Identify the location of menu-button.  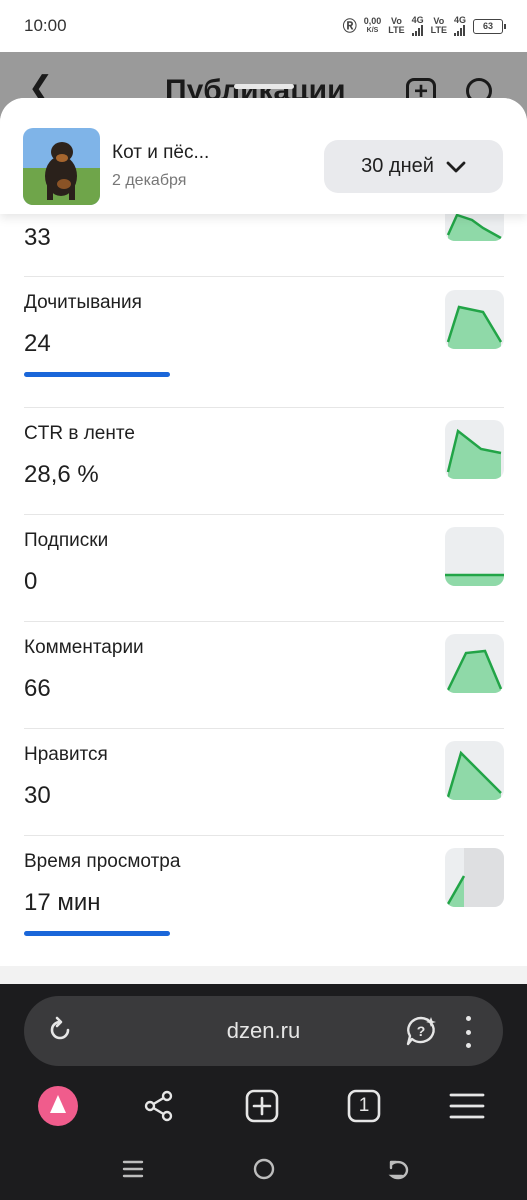
(467, 1106).